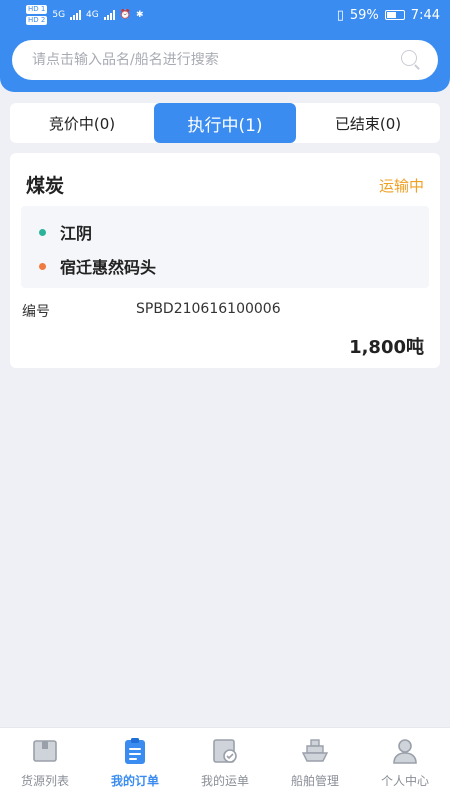 This screenshot has width=450, height=800. I want to click on origin-row: 江阴, so click(65, 232).